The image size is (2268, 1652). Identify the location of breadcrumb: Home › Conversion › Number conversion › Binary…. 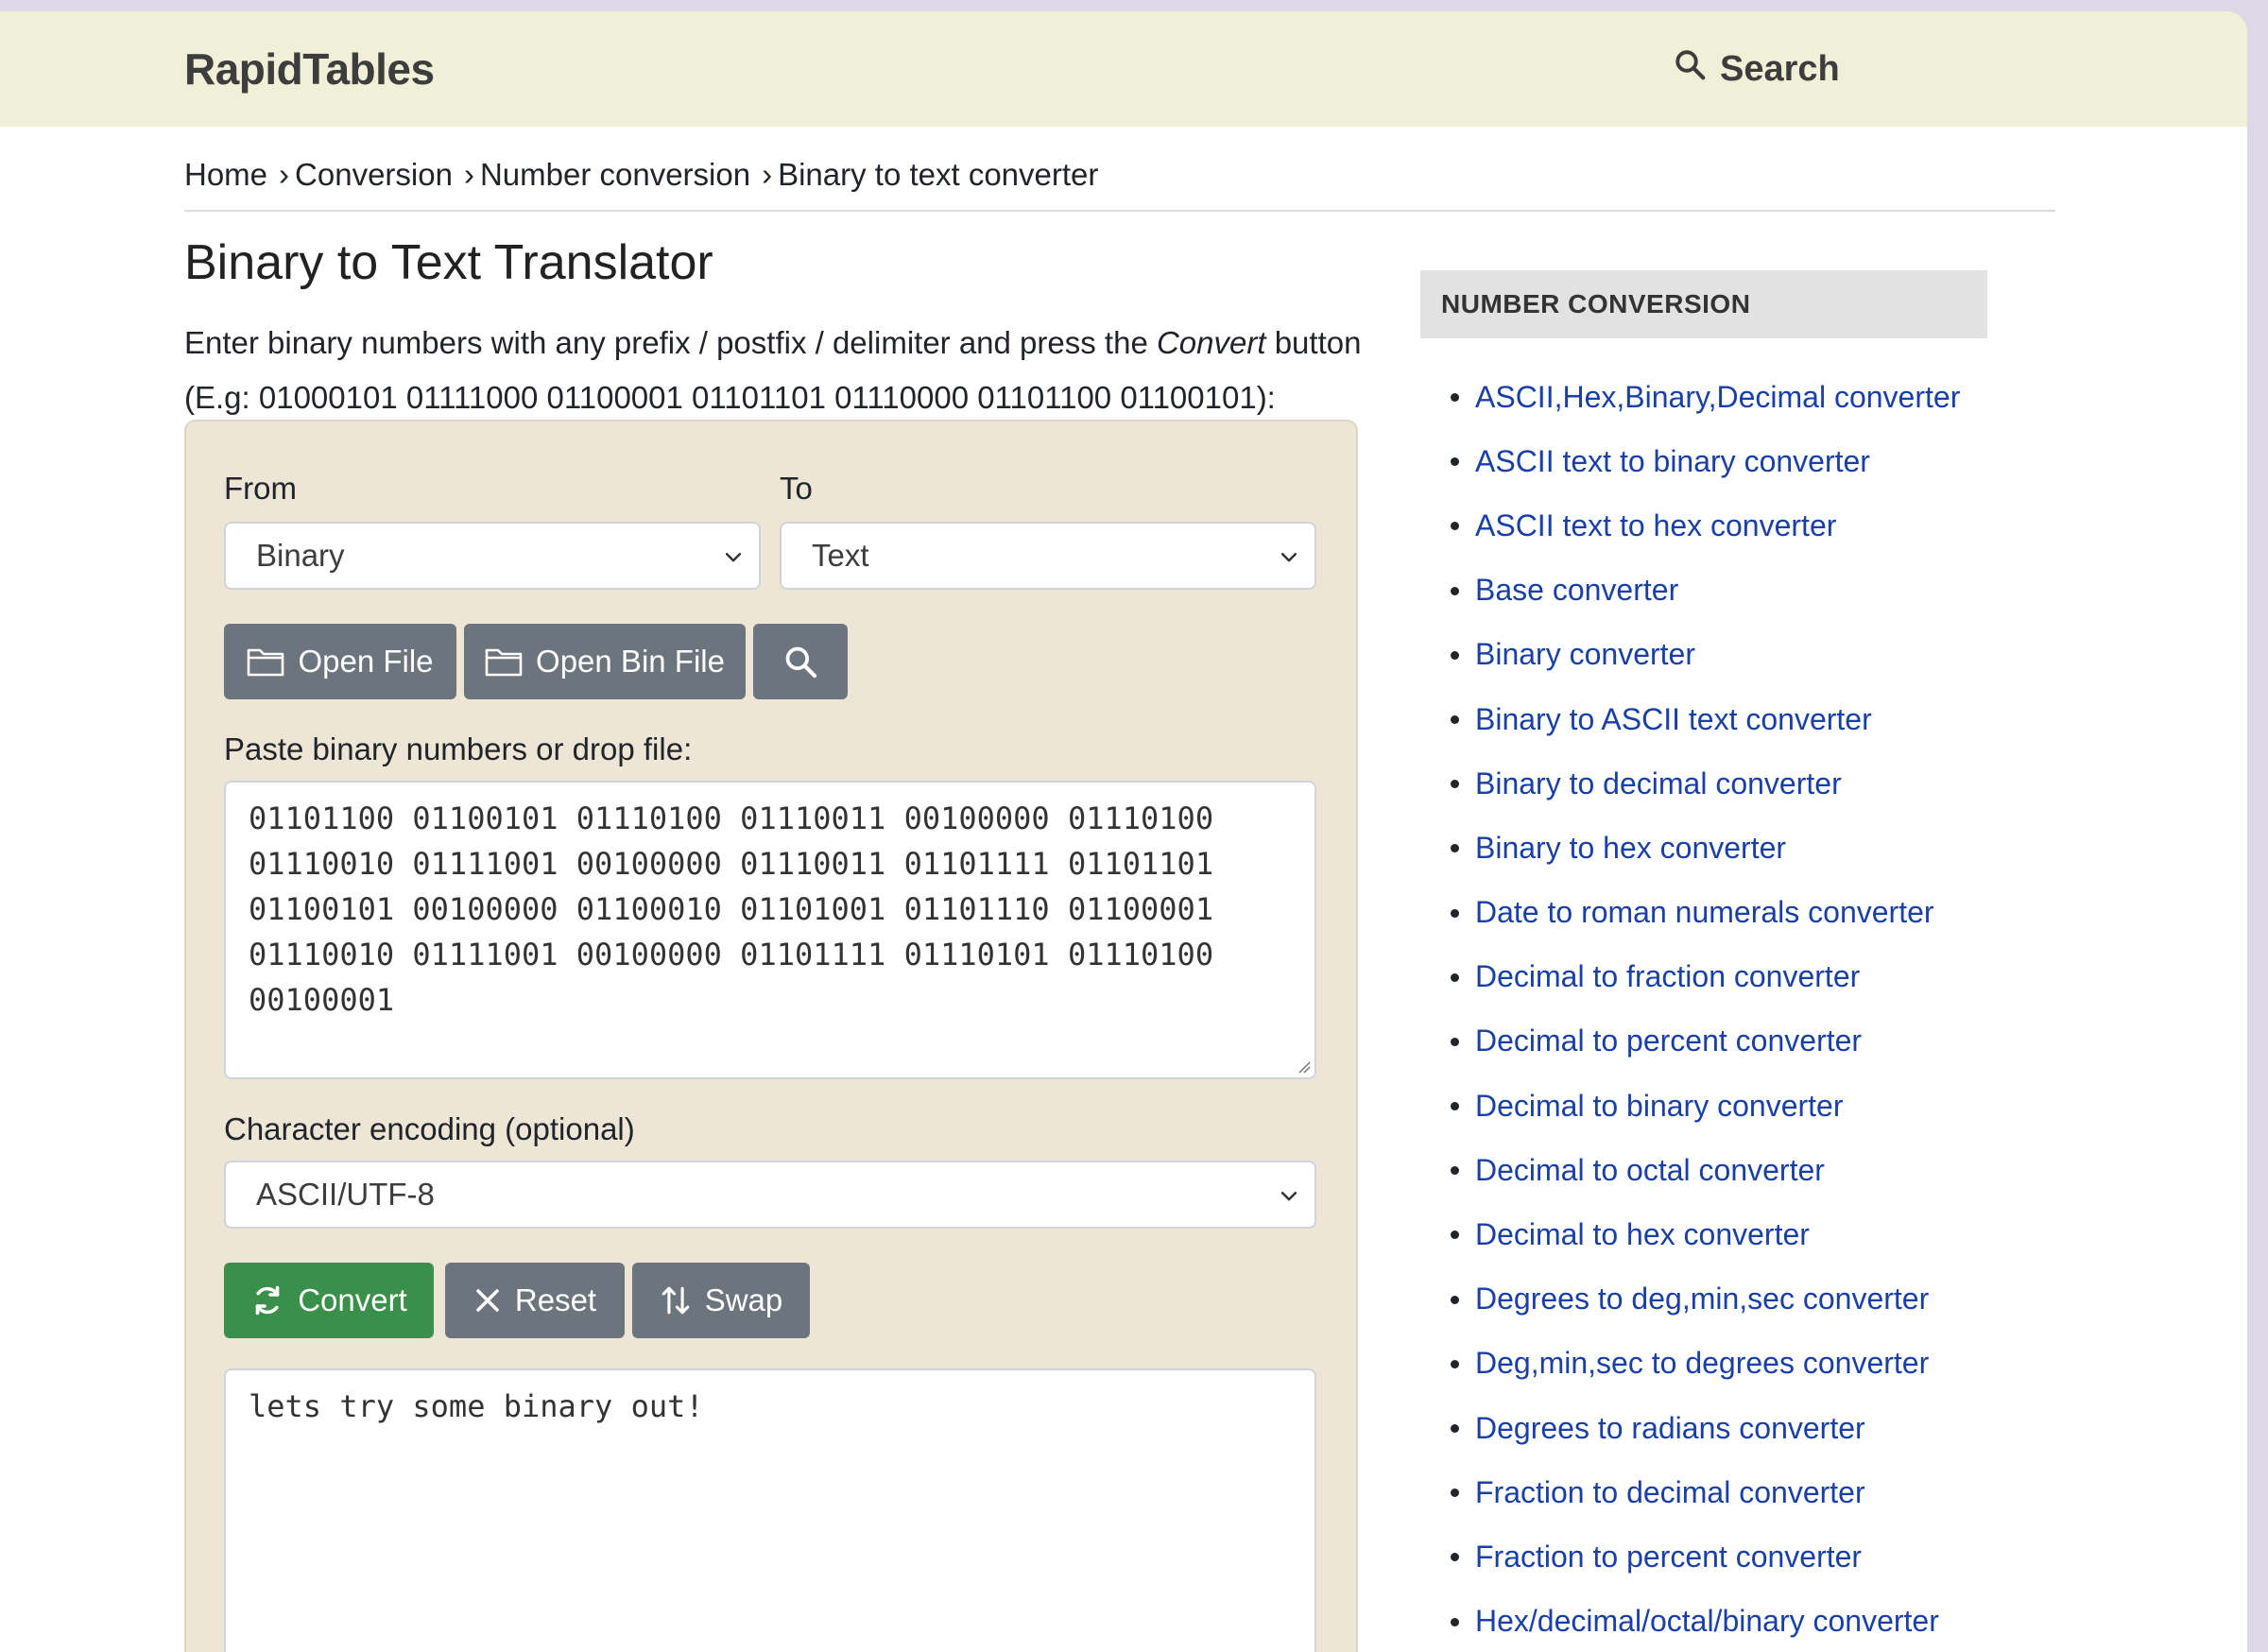
(641, 175).